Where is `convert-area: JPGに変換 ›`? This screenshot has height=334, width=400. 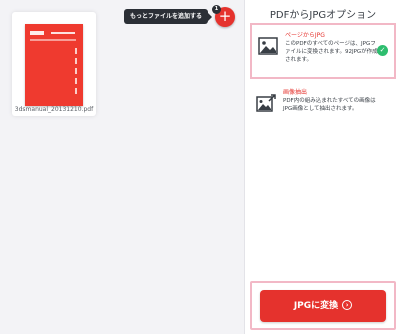
convert-area: JPGに変換 › is located at coordinates (323, 305).